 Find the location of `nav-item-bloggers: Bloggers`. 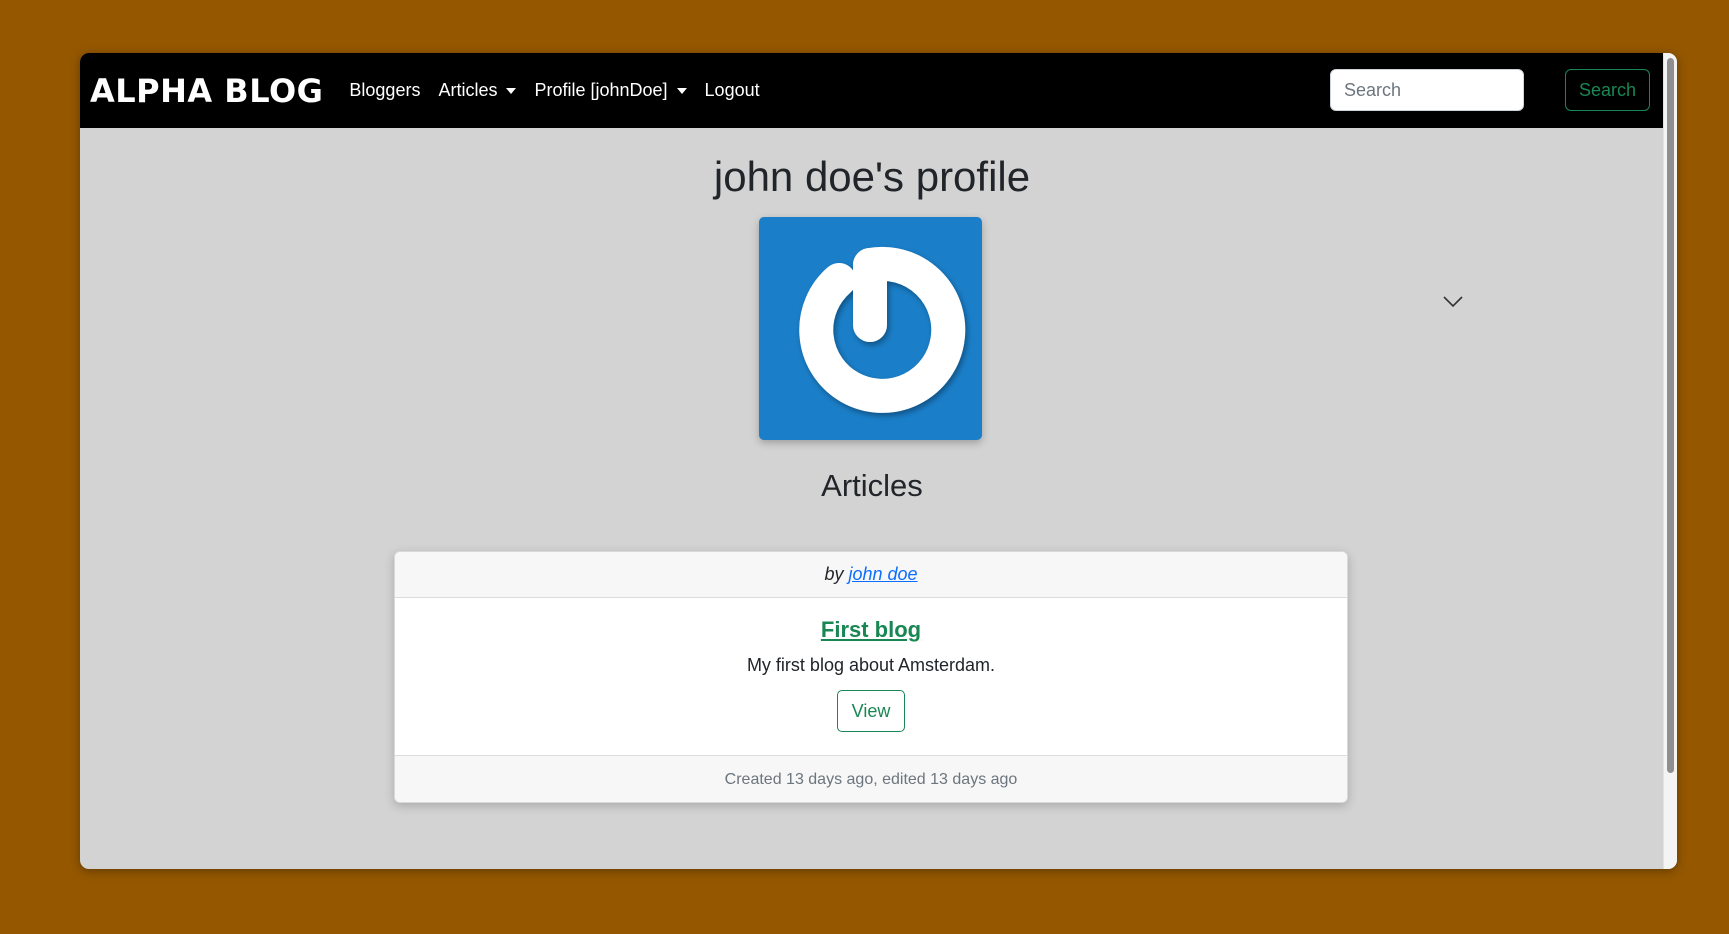

nav-item-bloggers: Bloggers is located at coordinates (384, 90).